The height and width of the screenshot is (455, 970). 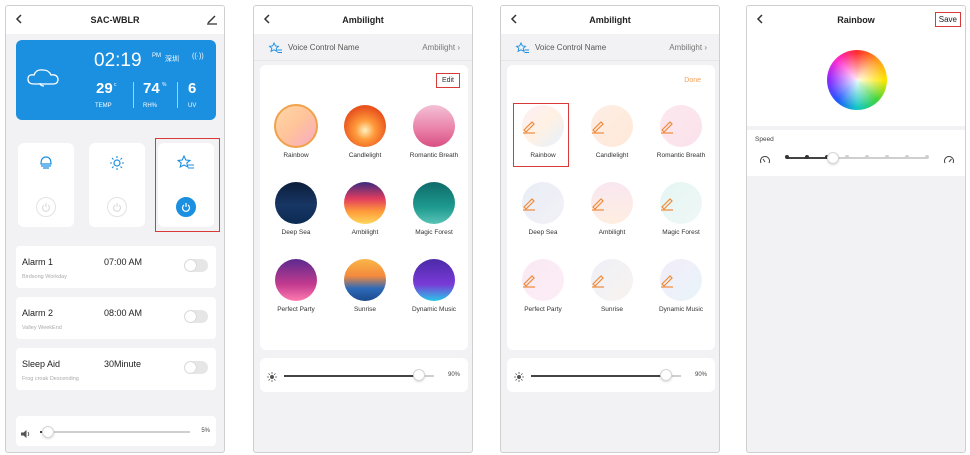 What do you see at coordinates (46, 207) in the screenshot?
I see `lamp-power-button` at bounding box center [46, 207].